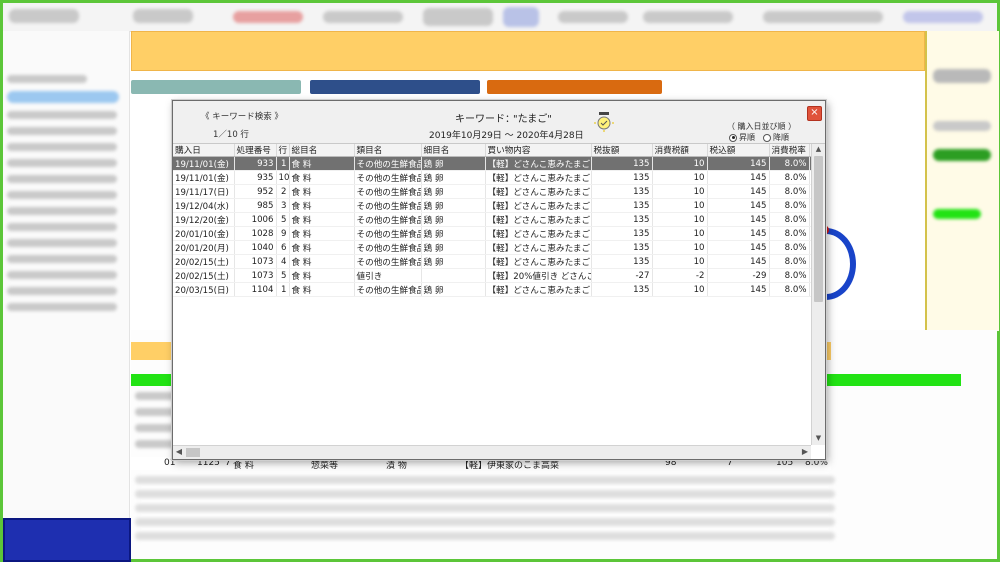  What do you see at coordinates (776, 137) in the screenshot?
I see `sort-descending-radio: 降順` at bounding box center [776, 137].